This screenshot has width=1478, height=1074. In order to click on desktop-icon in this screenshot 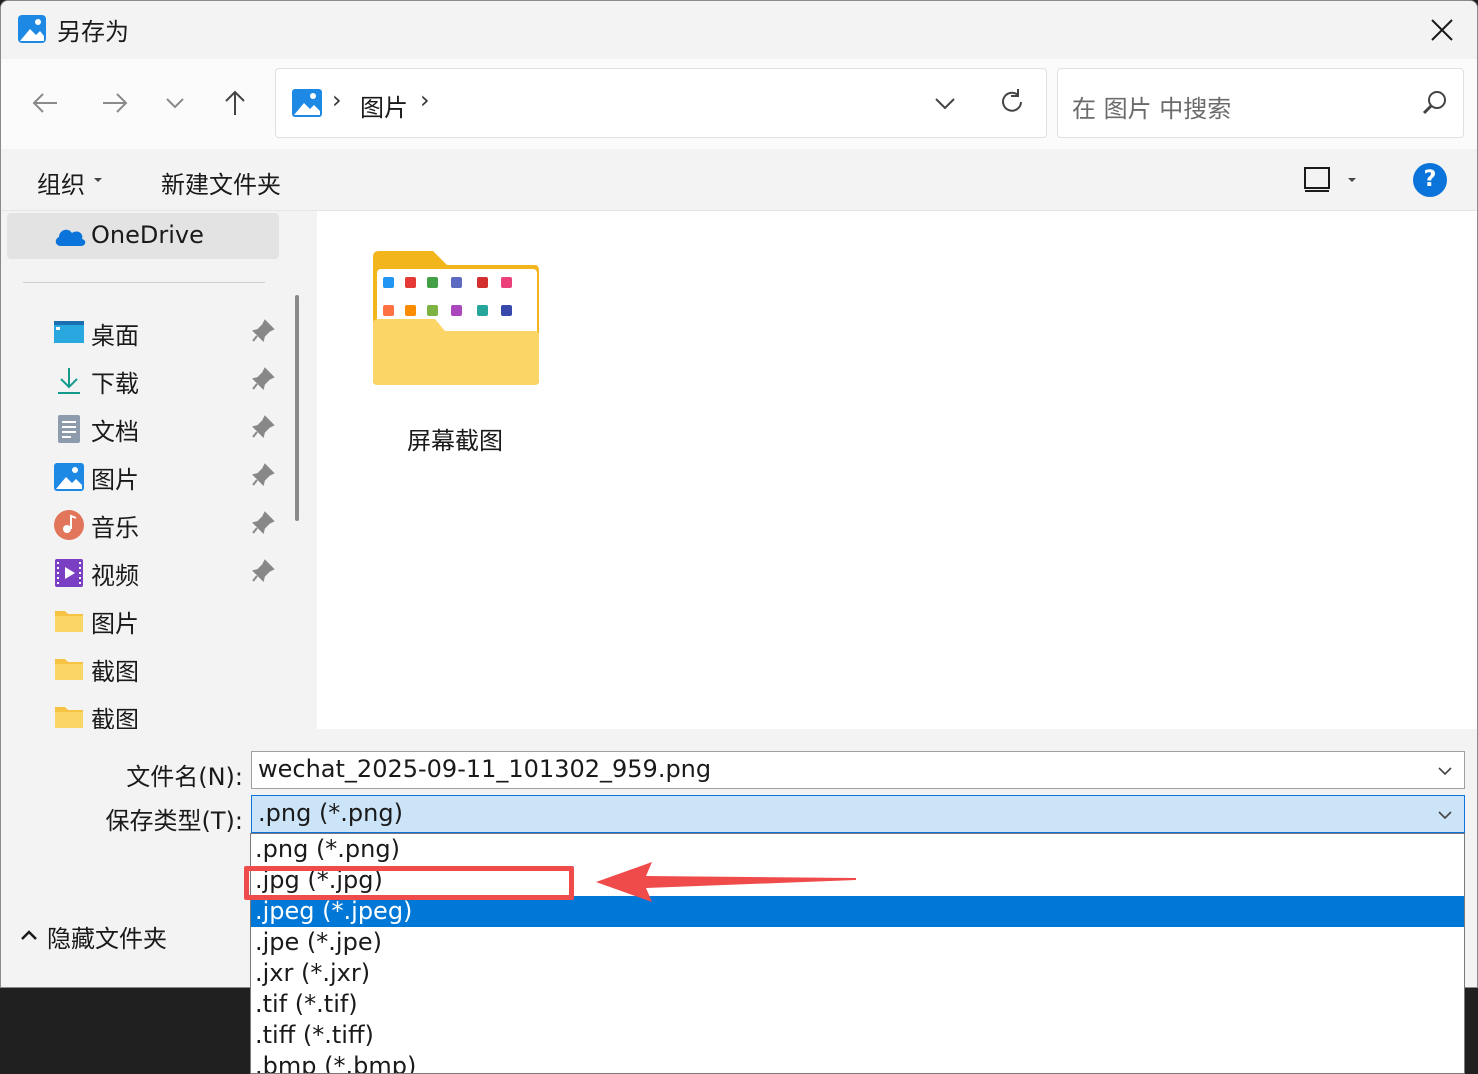, I will do `click(69, 332)`.